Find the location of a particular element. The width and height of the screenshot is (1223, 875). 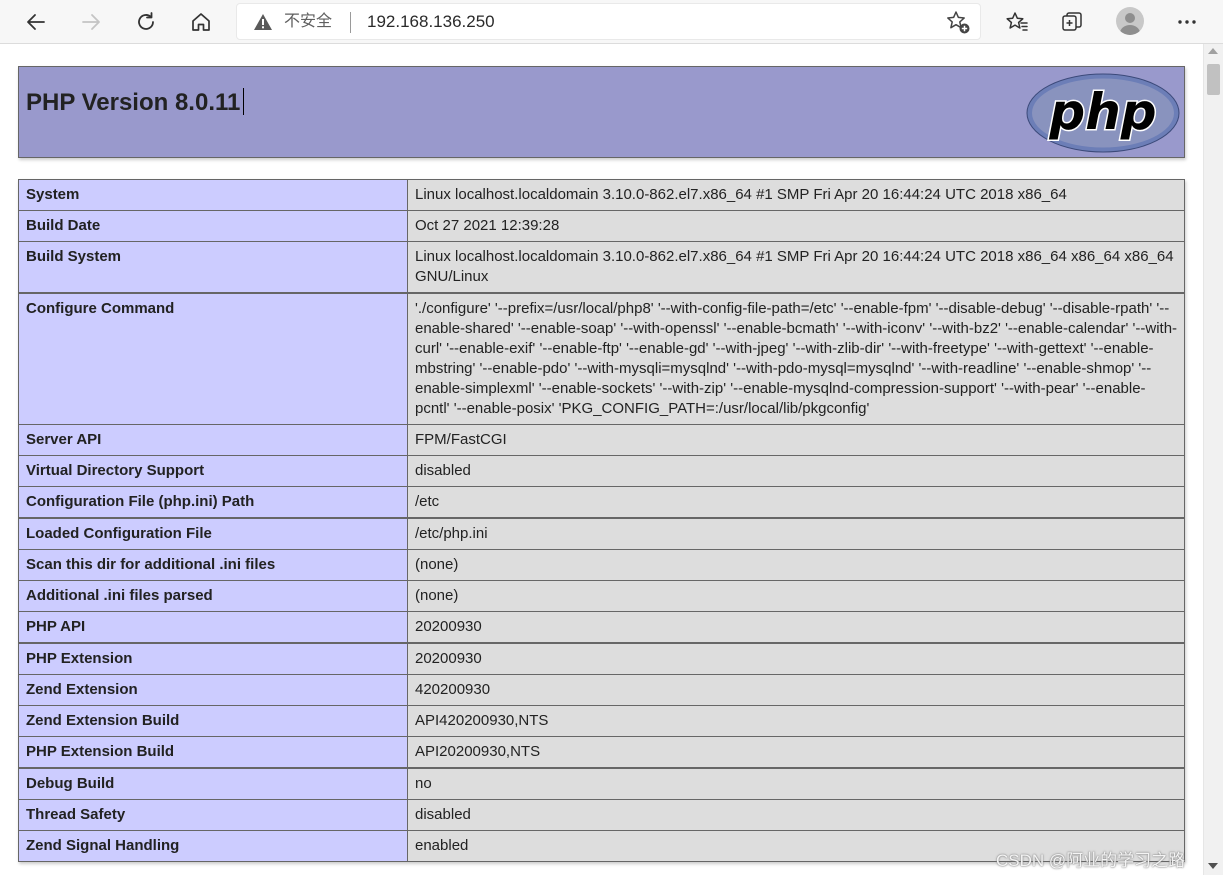

table-row: PHP Extension Build API20200930,NTS is located at coordinates (601, 752).